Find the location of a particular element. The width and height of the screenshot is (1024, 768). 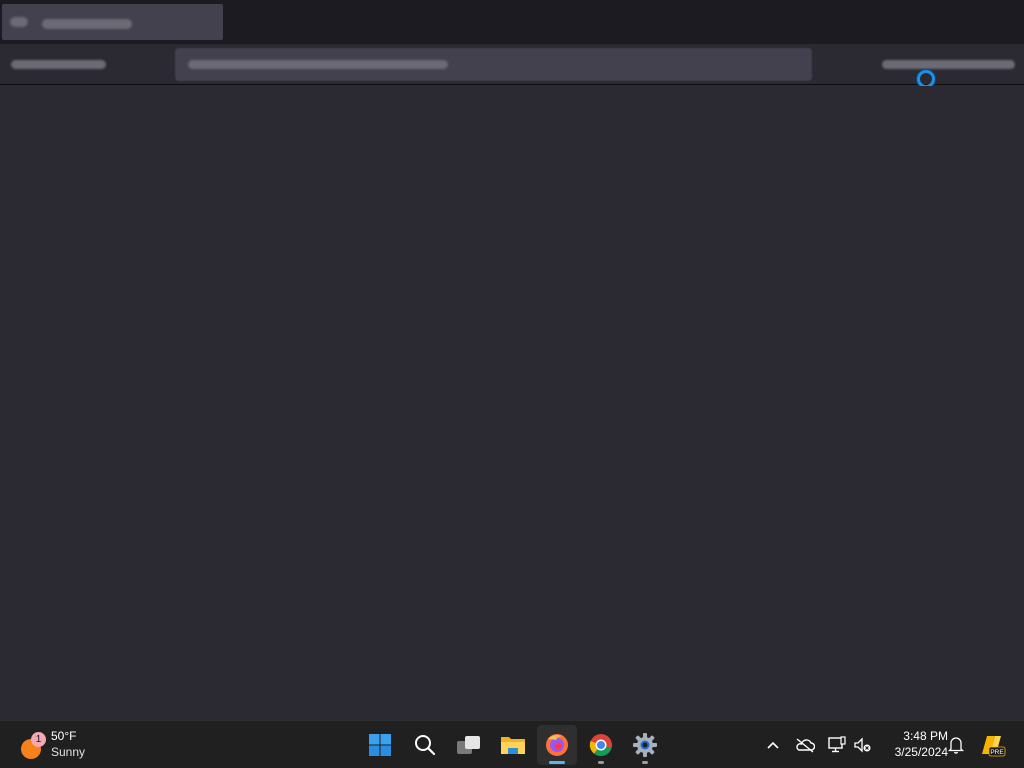

folder-icon is located at coordinates (513, 745).